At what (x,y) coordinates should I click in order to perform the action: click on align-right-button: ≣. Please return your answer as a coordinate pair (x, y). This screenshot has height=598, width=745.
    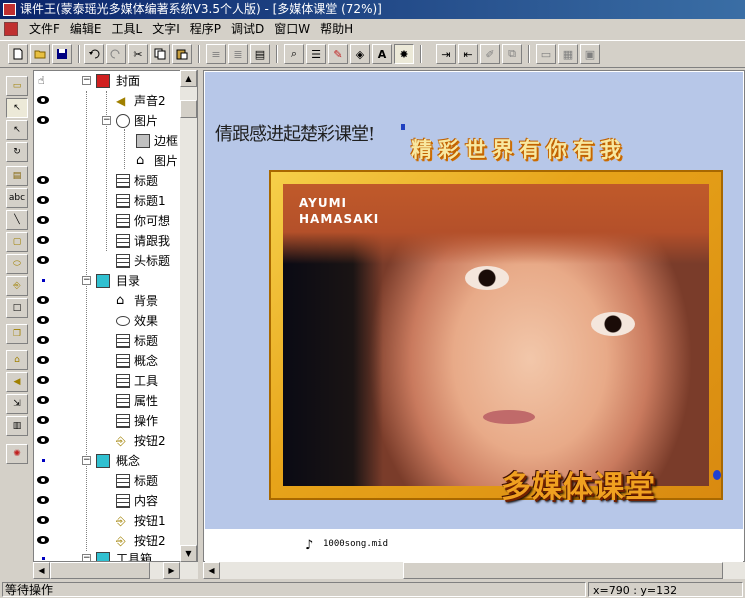
    Looking at the image, I should click on (238, 54).